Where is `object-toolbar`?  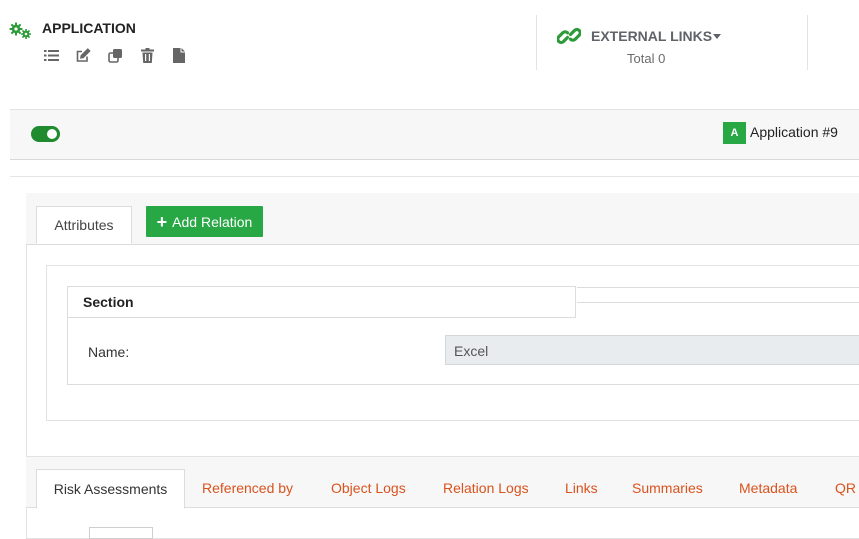
object-toolbar is located at coordinates (115, 55).